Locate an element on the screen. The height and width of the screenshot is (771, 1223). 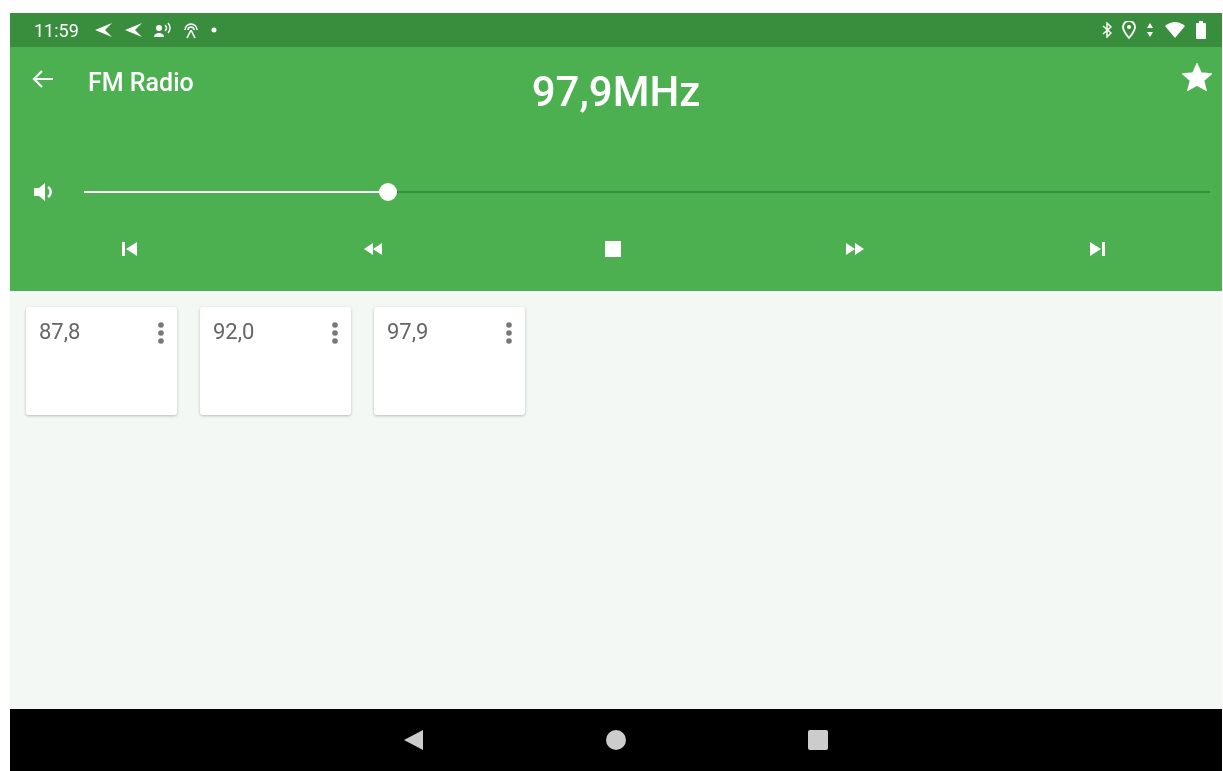
recents-icon is located at coordinates (818, 740).